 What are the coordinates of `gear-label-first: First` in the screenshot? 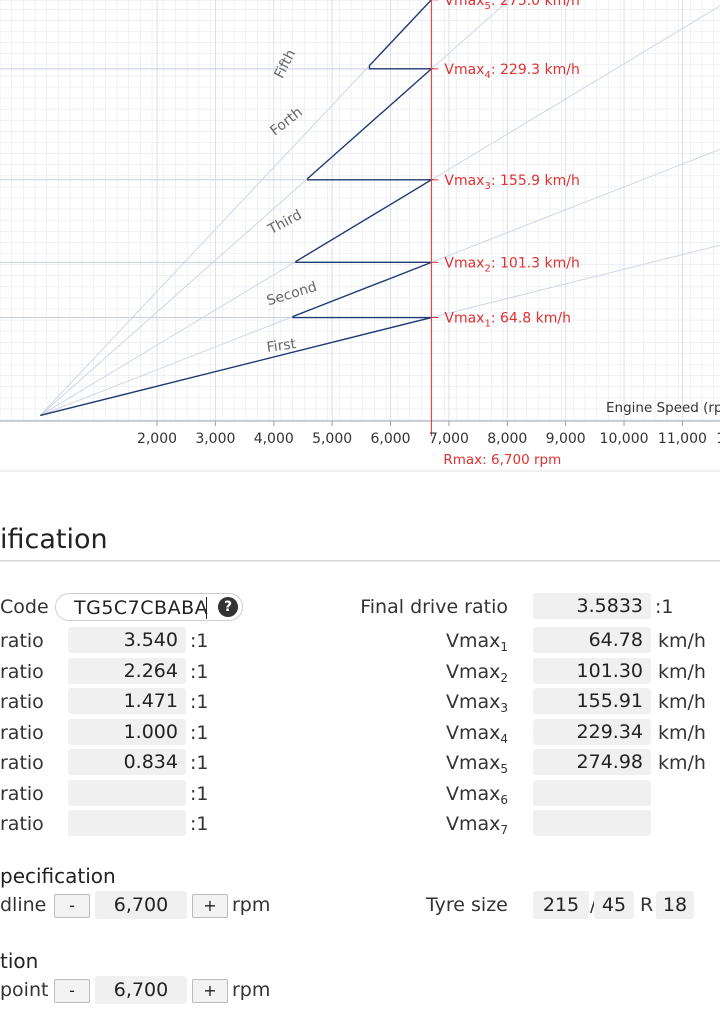 It's located at (282, 346).